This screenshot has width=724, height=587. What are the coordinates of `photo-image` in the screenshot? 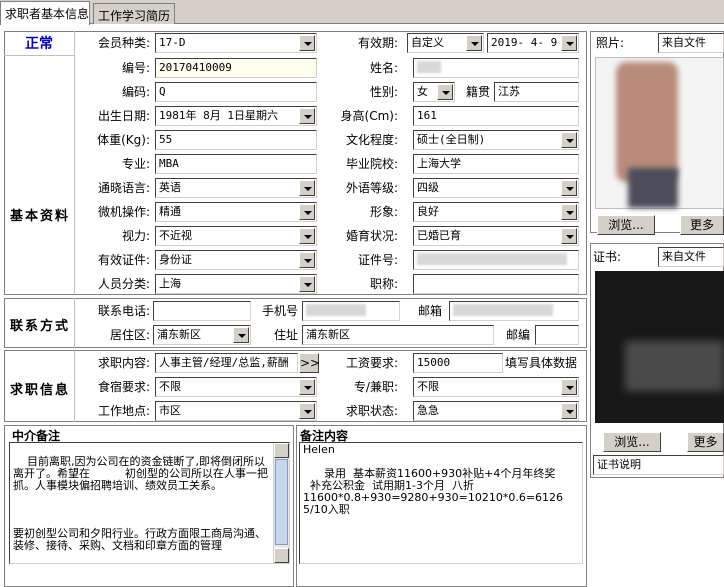 It's located at (659, 133).